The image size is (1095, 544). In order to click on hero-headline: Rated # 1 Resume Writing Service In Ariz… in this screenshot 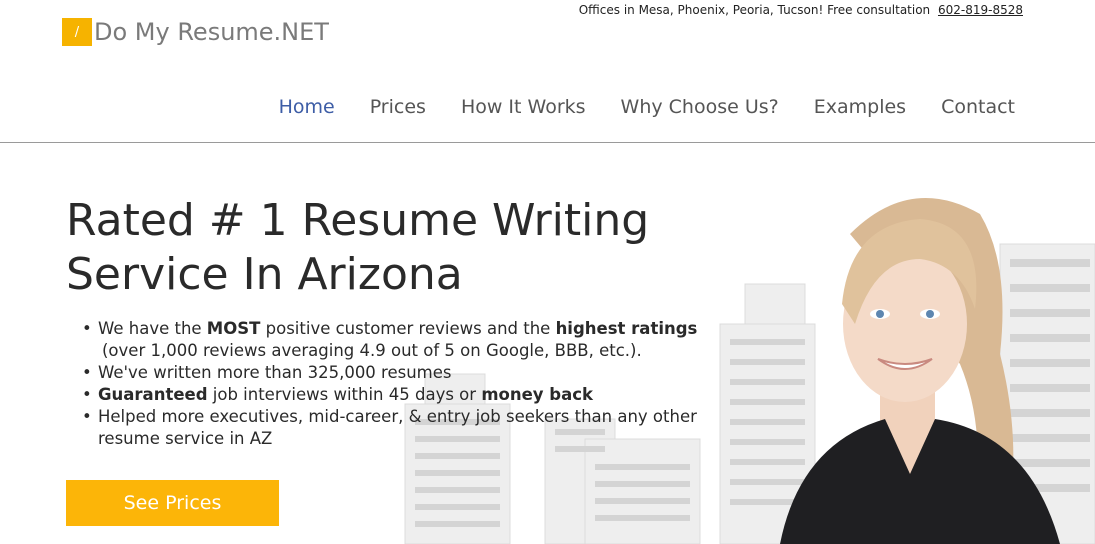, I will do `click(376, 248)`.